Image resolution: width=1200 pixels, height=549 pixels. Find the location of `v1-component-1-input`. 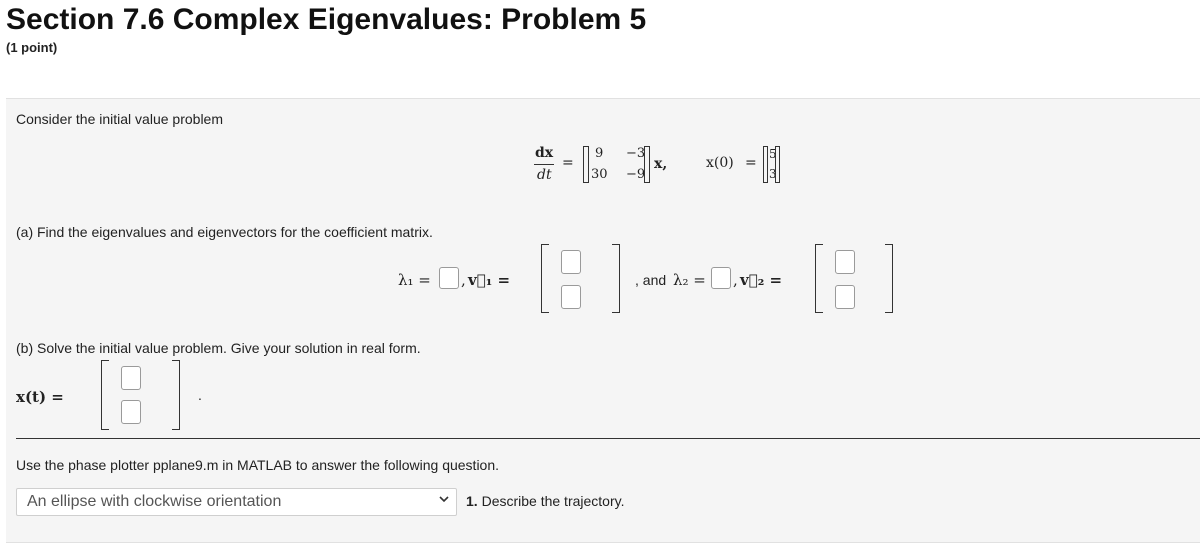

v1-component-1-input is located at coordinates (571, 262).